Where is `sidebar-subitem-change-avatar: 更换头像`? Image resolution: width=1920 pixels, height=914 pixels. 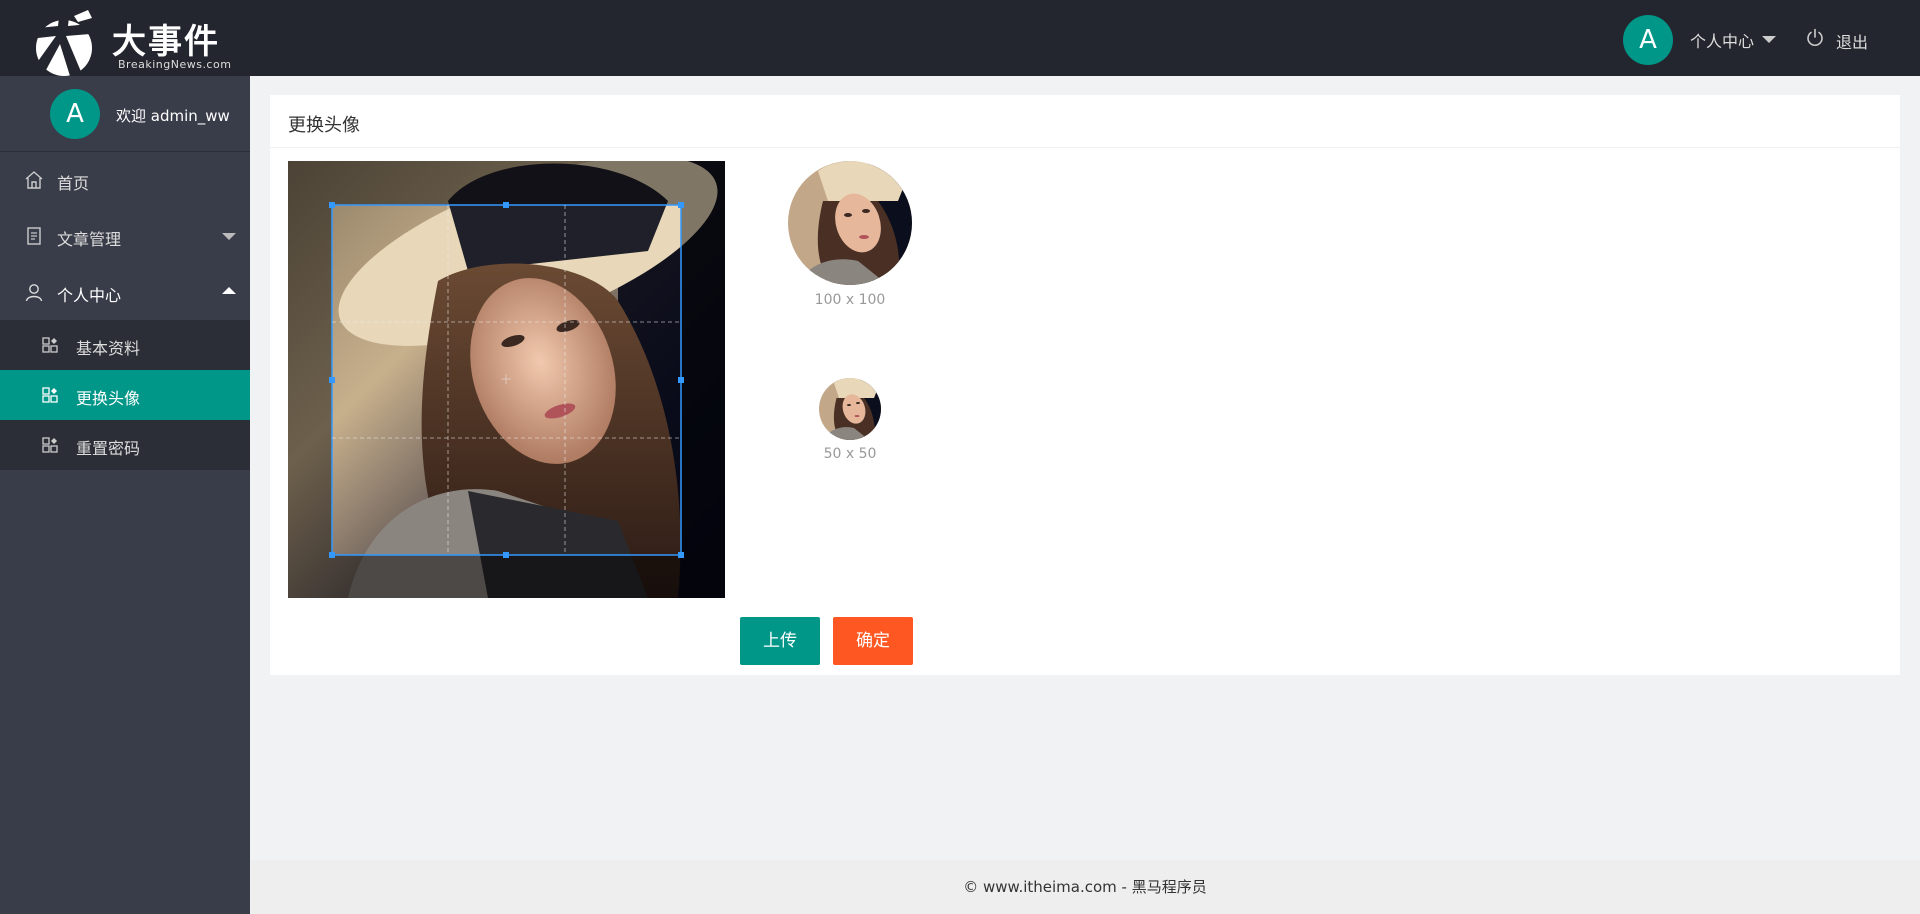
sidebar-subitem-change-avatar: 更换头像 is located at coordinates (125, 395).